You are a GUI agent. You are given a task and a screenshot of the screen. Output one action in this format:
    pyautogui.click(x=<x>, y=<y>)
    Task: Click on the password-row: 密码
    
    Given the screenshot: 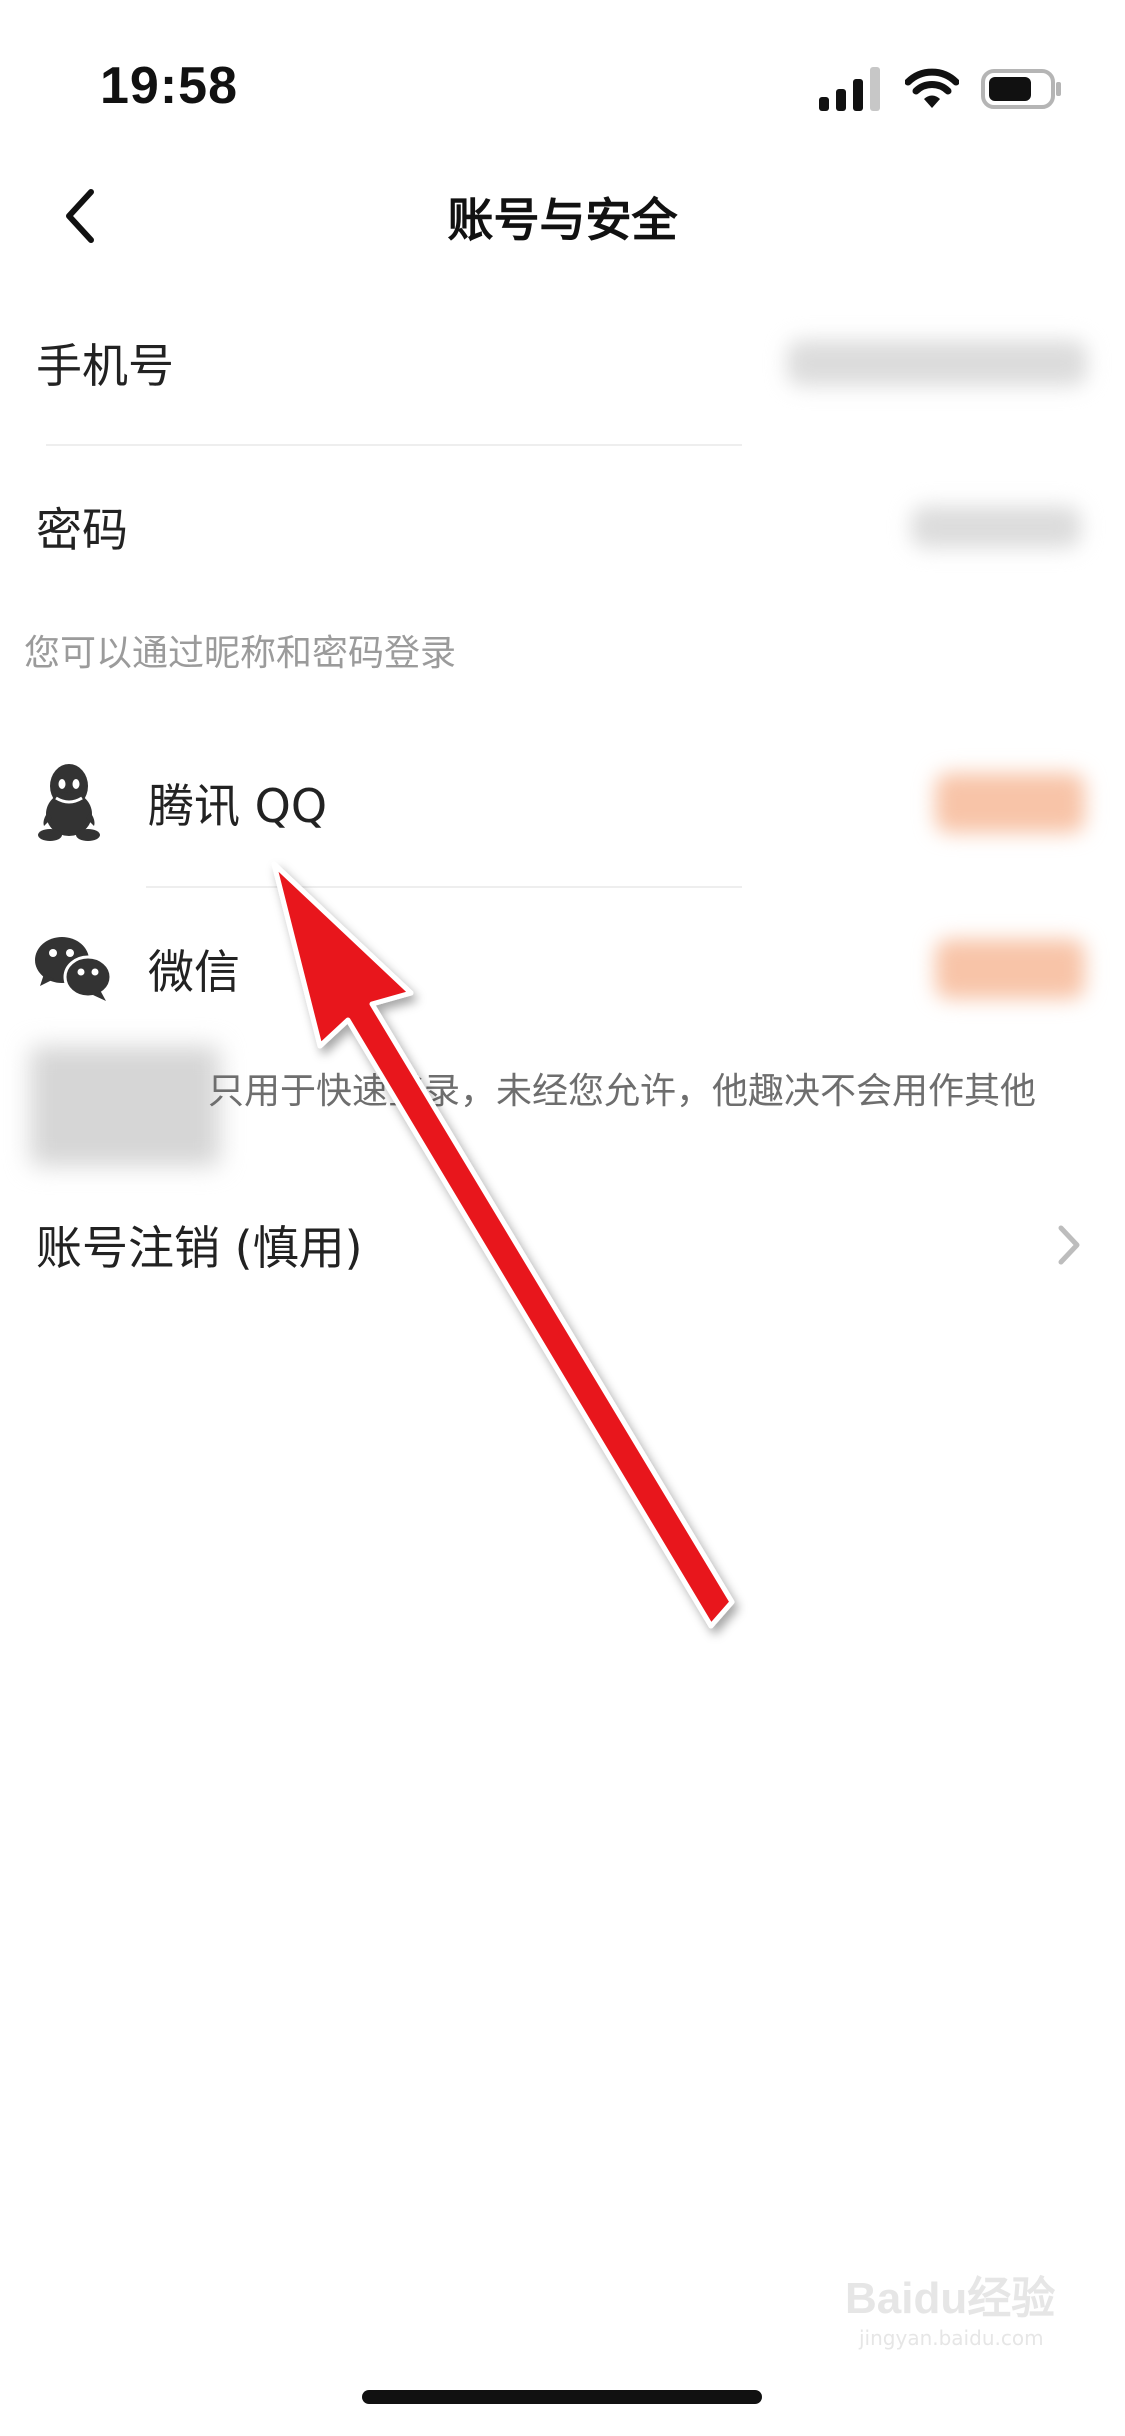 What is the action you would take?
    pyautogui.click(x=562, y=527)
    